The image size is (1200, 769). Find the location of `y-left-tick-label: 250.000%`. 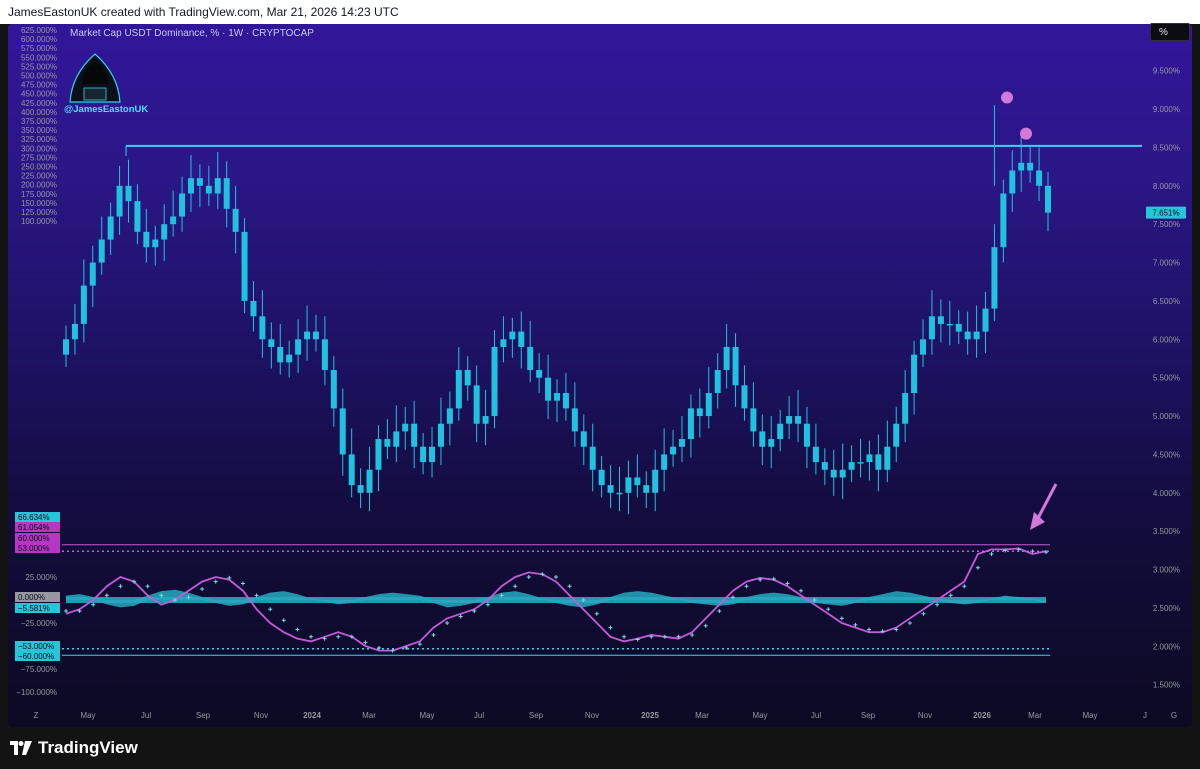

y-left-tick-label: 250.000% is located at coordinates (39, 167).